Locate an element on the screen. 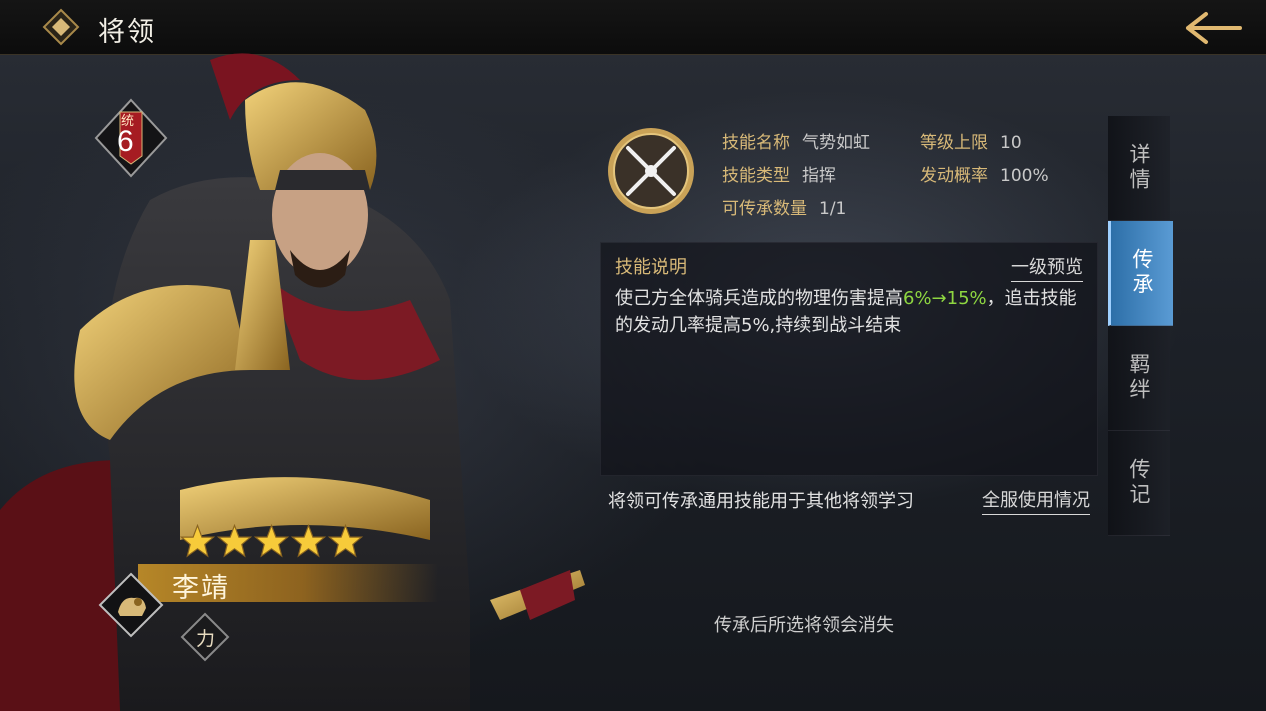  tab-inherit: 传承 is located at coordinates (1140, 273).